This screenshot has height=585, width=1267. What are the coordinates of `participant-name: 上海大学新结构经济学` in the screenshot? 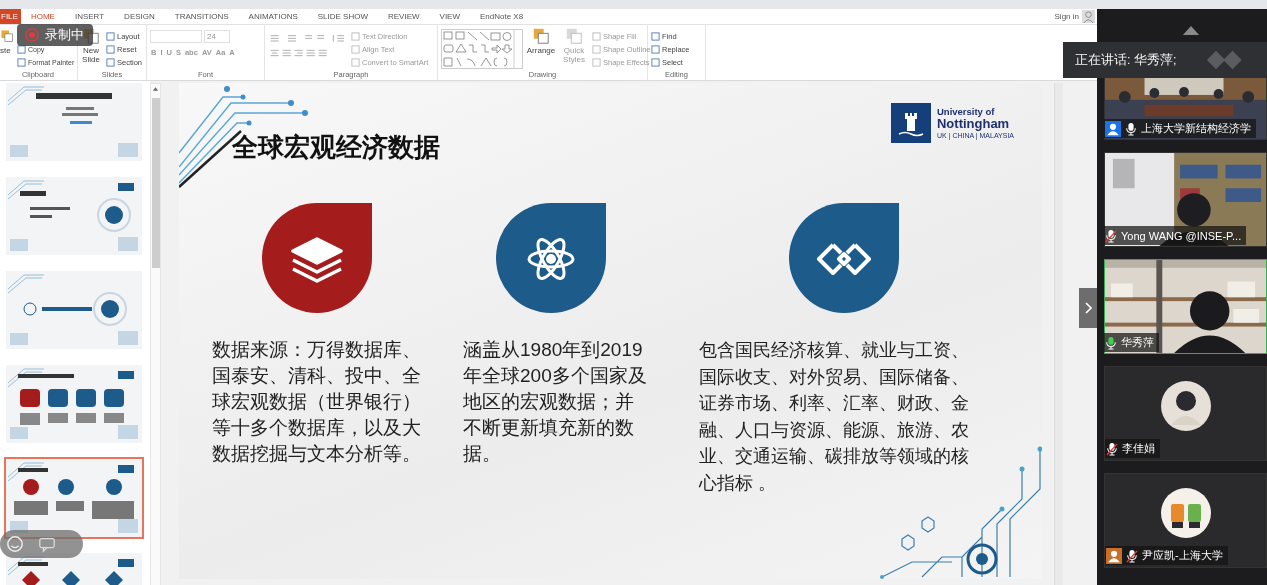 It's located at (1196, 128).